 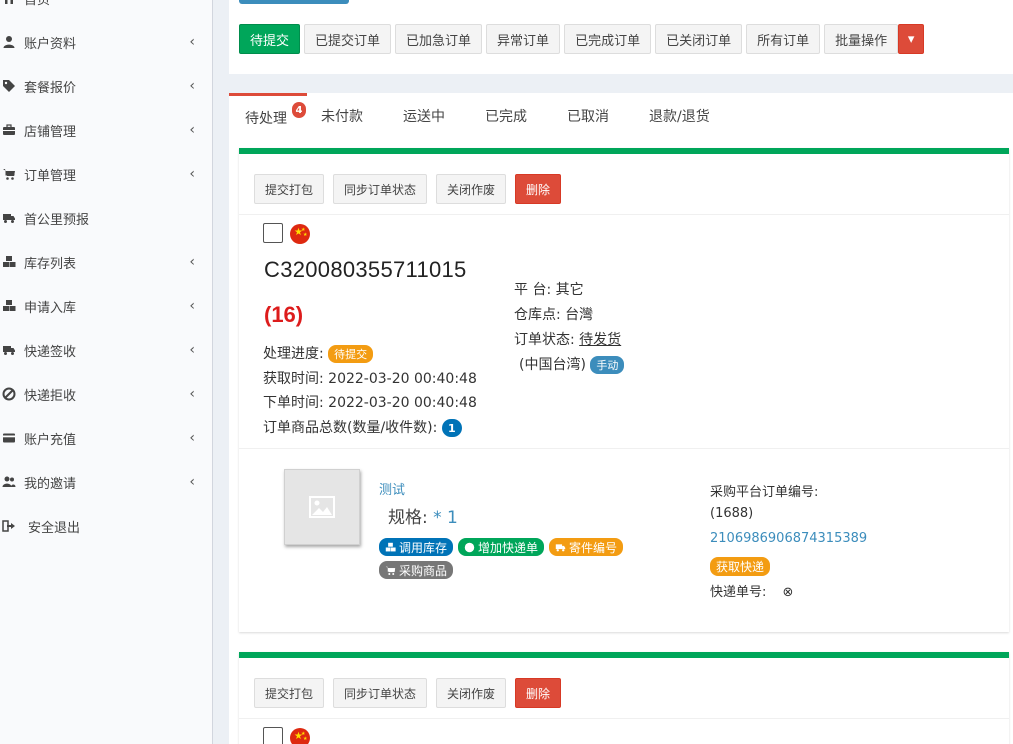 What do you see at coordinates (106, 86) in the screenshot?
I see `sidebar-item: 套餐报价 ‹` at bounding box center [106, 86].